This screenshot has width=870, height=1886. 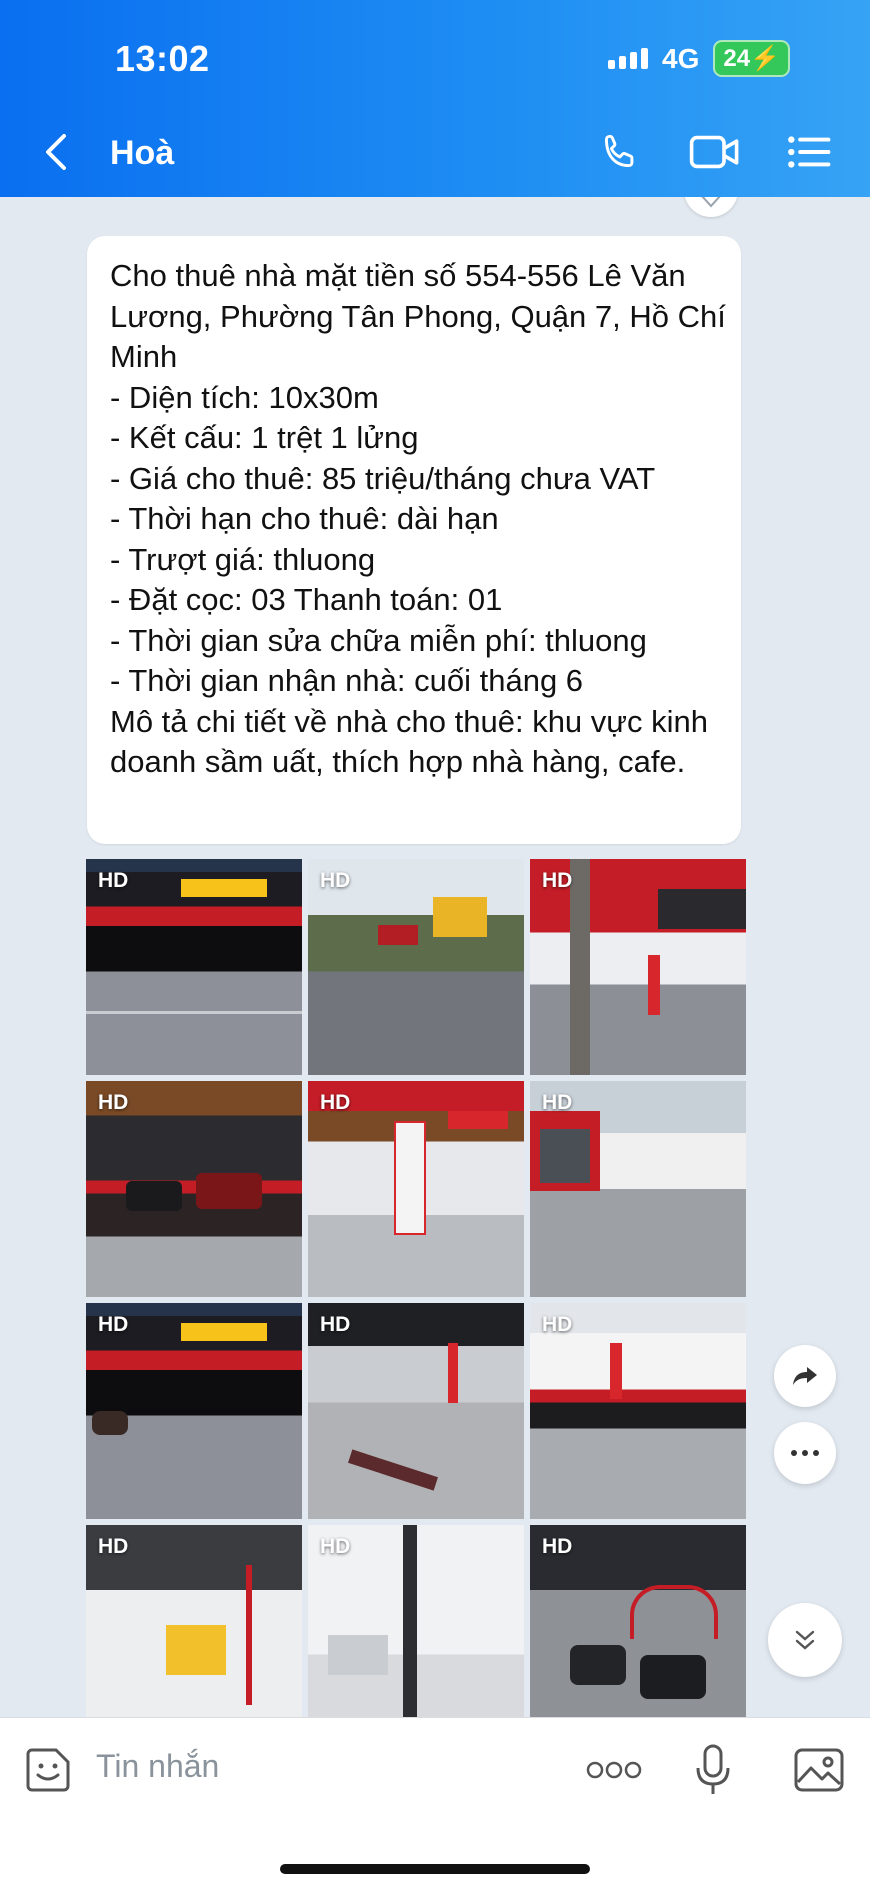 I want to click on cellular-signal-icon, so click(x=628, y=58).